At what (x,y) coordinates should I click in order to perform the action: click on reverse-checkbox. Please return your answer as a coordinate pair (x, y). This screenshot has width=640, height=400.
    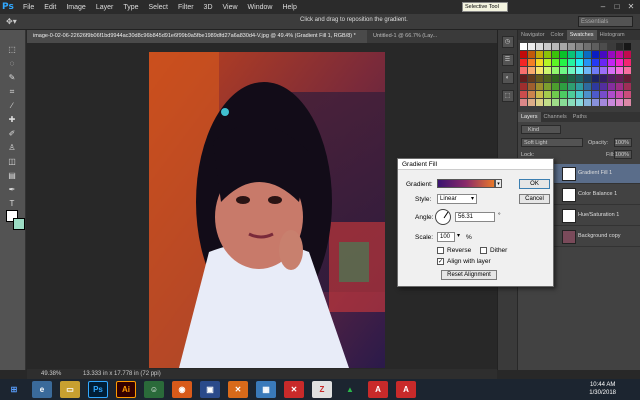
    Looking at the image, I should click on (440, 250).